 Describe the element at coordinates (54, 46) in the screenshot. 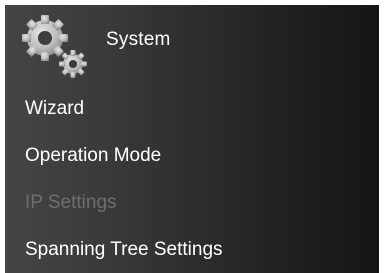

I see `gears-icon` at that location.